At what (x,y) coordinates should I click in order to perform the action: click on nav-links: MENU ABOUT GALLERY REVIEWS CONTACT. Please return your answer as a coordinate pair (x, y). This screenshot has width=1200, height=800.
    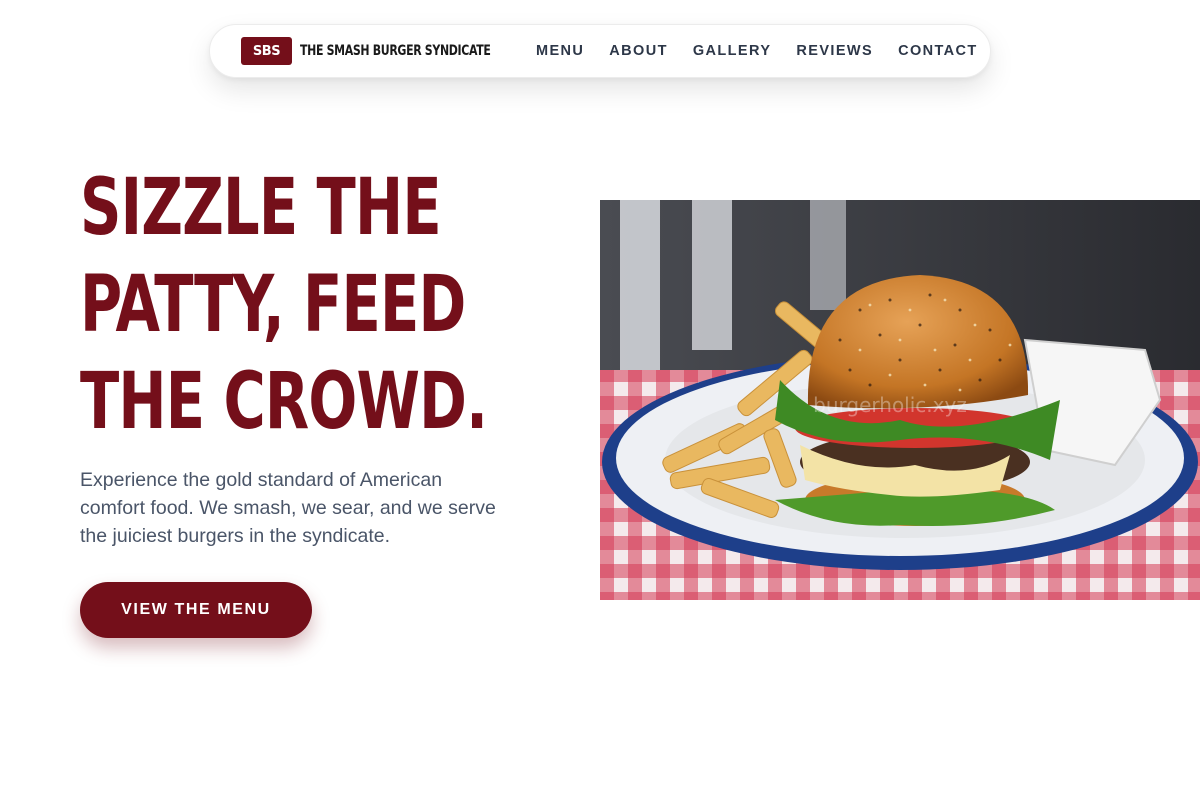
    Looking at the image, I should click on (757, 51).